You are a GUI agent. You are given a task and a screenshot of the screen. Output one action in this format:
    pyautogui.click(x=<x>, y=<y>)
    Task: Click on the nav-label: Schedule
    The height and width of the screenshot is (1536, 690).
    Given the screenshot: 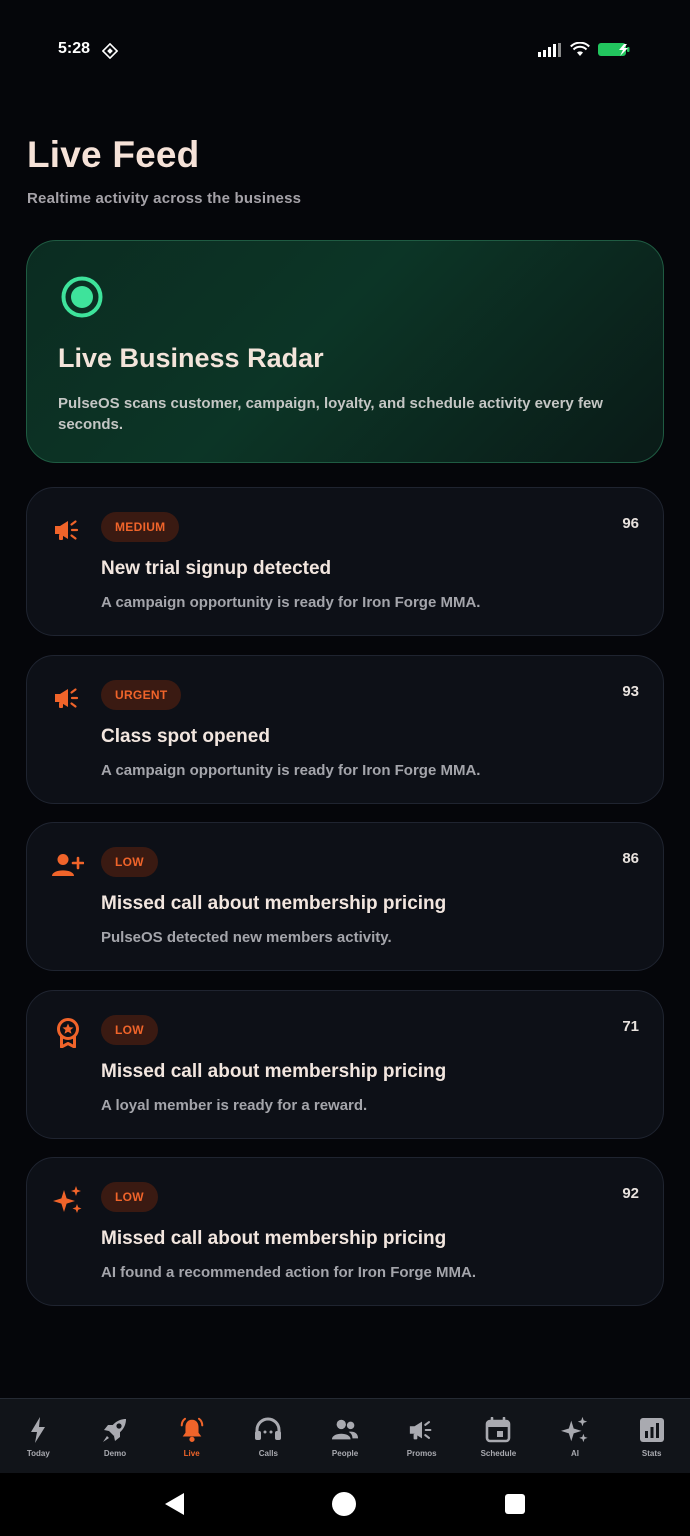 What is the action you would take?
    pyautogui.click(x=498, y=1453)
    